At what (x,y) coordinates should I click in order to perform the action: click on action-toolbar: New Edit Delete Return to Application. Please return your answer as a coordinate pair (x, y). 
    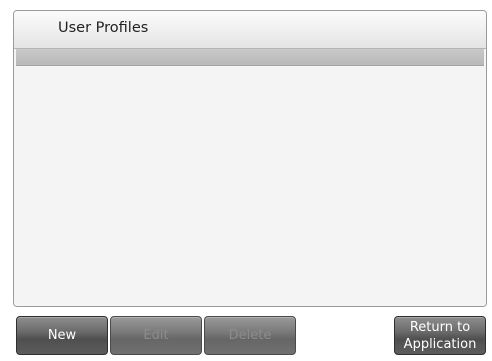
    Looking at the image, I should click on (250, 336).